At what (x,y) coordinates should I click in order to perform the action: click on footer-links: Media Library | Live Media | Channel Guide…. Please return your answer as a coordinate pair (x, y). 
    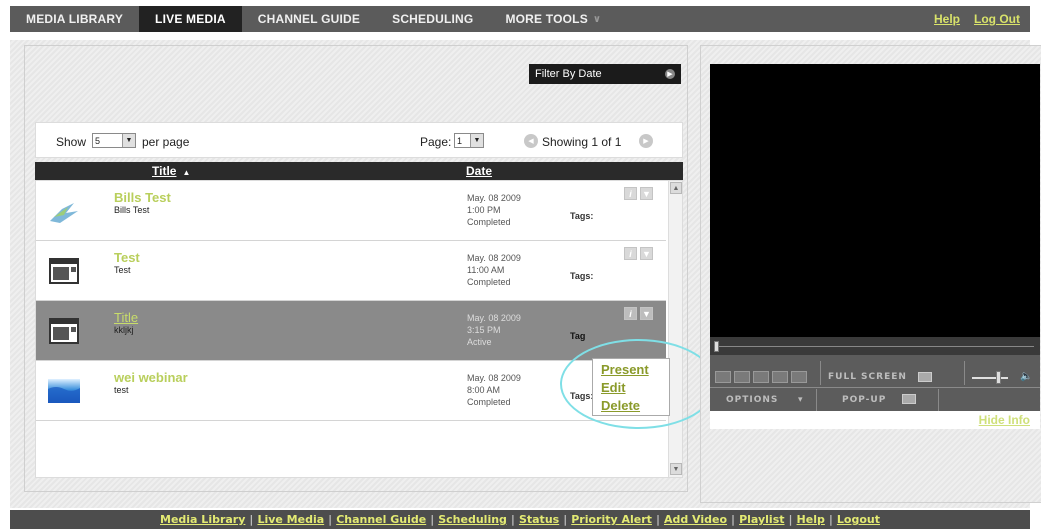
    Looking at the image, I should click on (520, 519).